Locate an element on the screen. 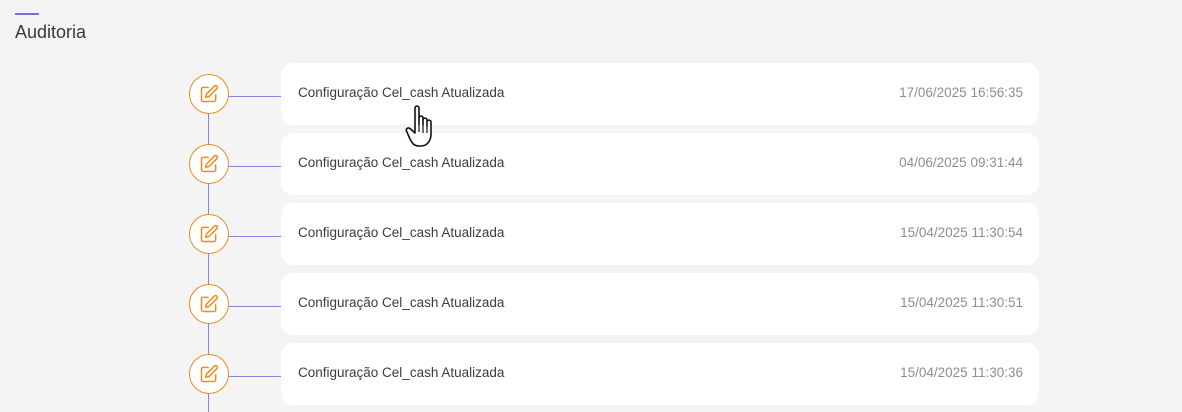 This screenshot has width=1182, height=412. audit-entry-date: 15/04/2025 11:30:54 is located at coordinates (961, 232).